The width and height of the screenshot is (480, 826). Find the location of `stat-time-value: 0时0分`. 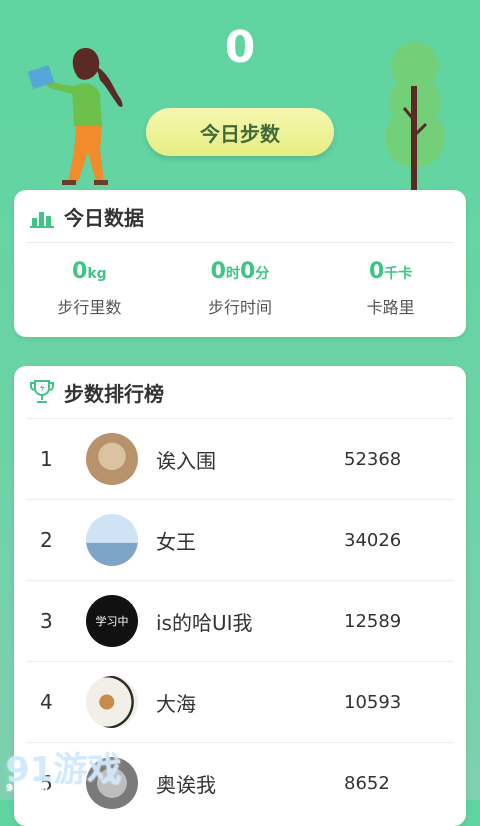

stat-time-value: 0时0分 is located at coordinates (240, 271).